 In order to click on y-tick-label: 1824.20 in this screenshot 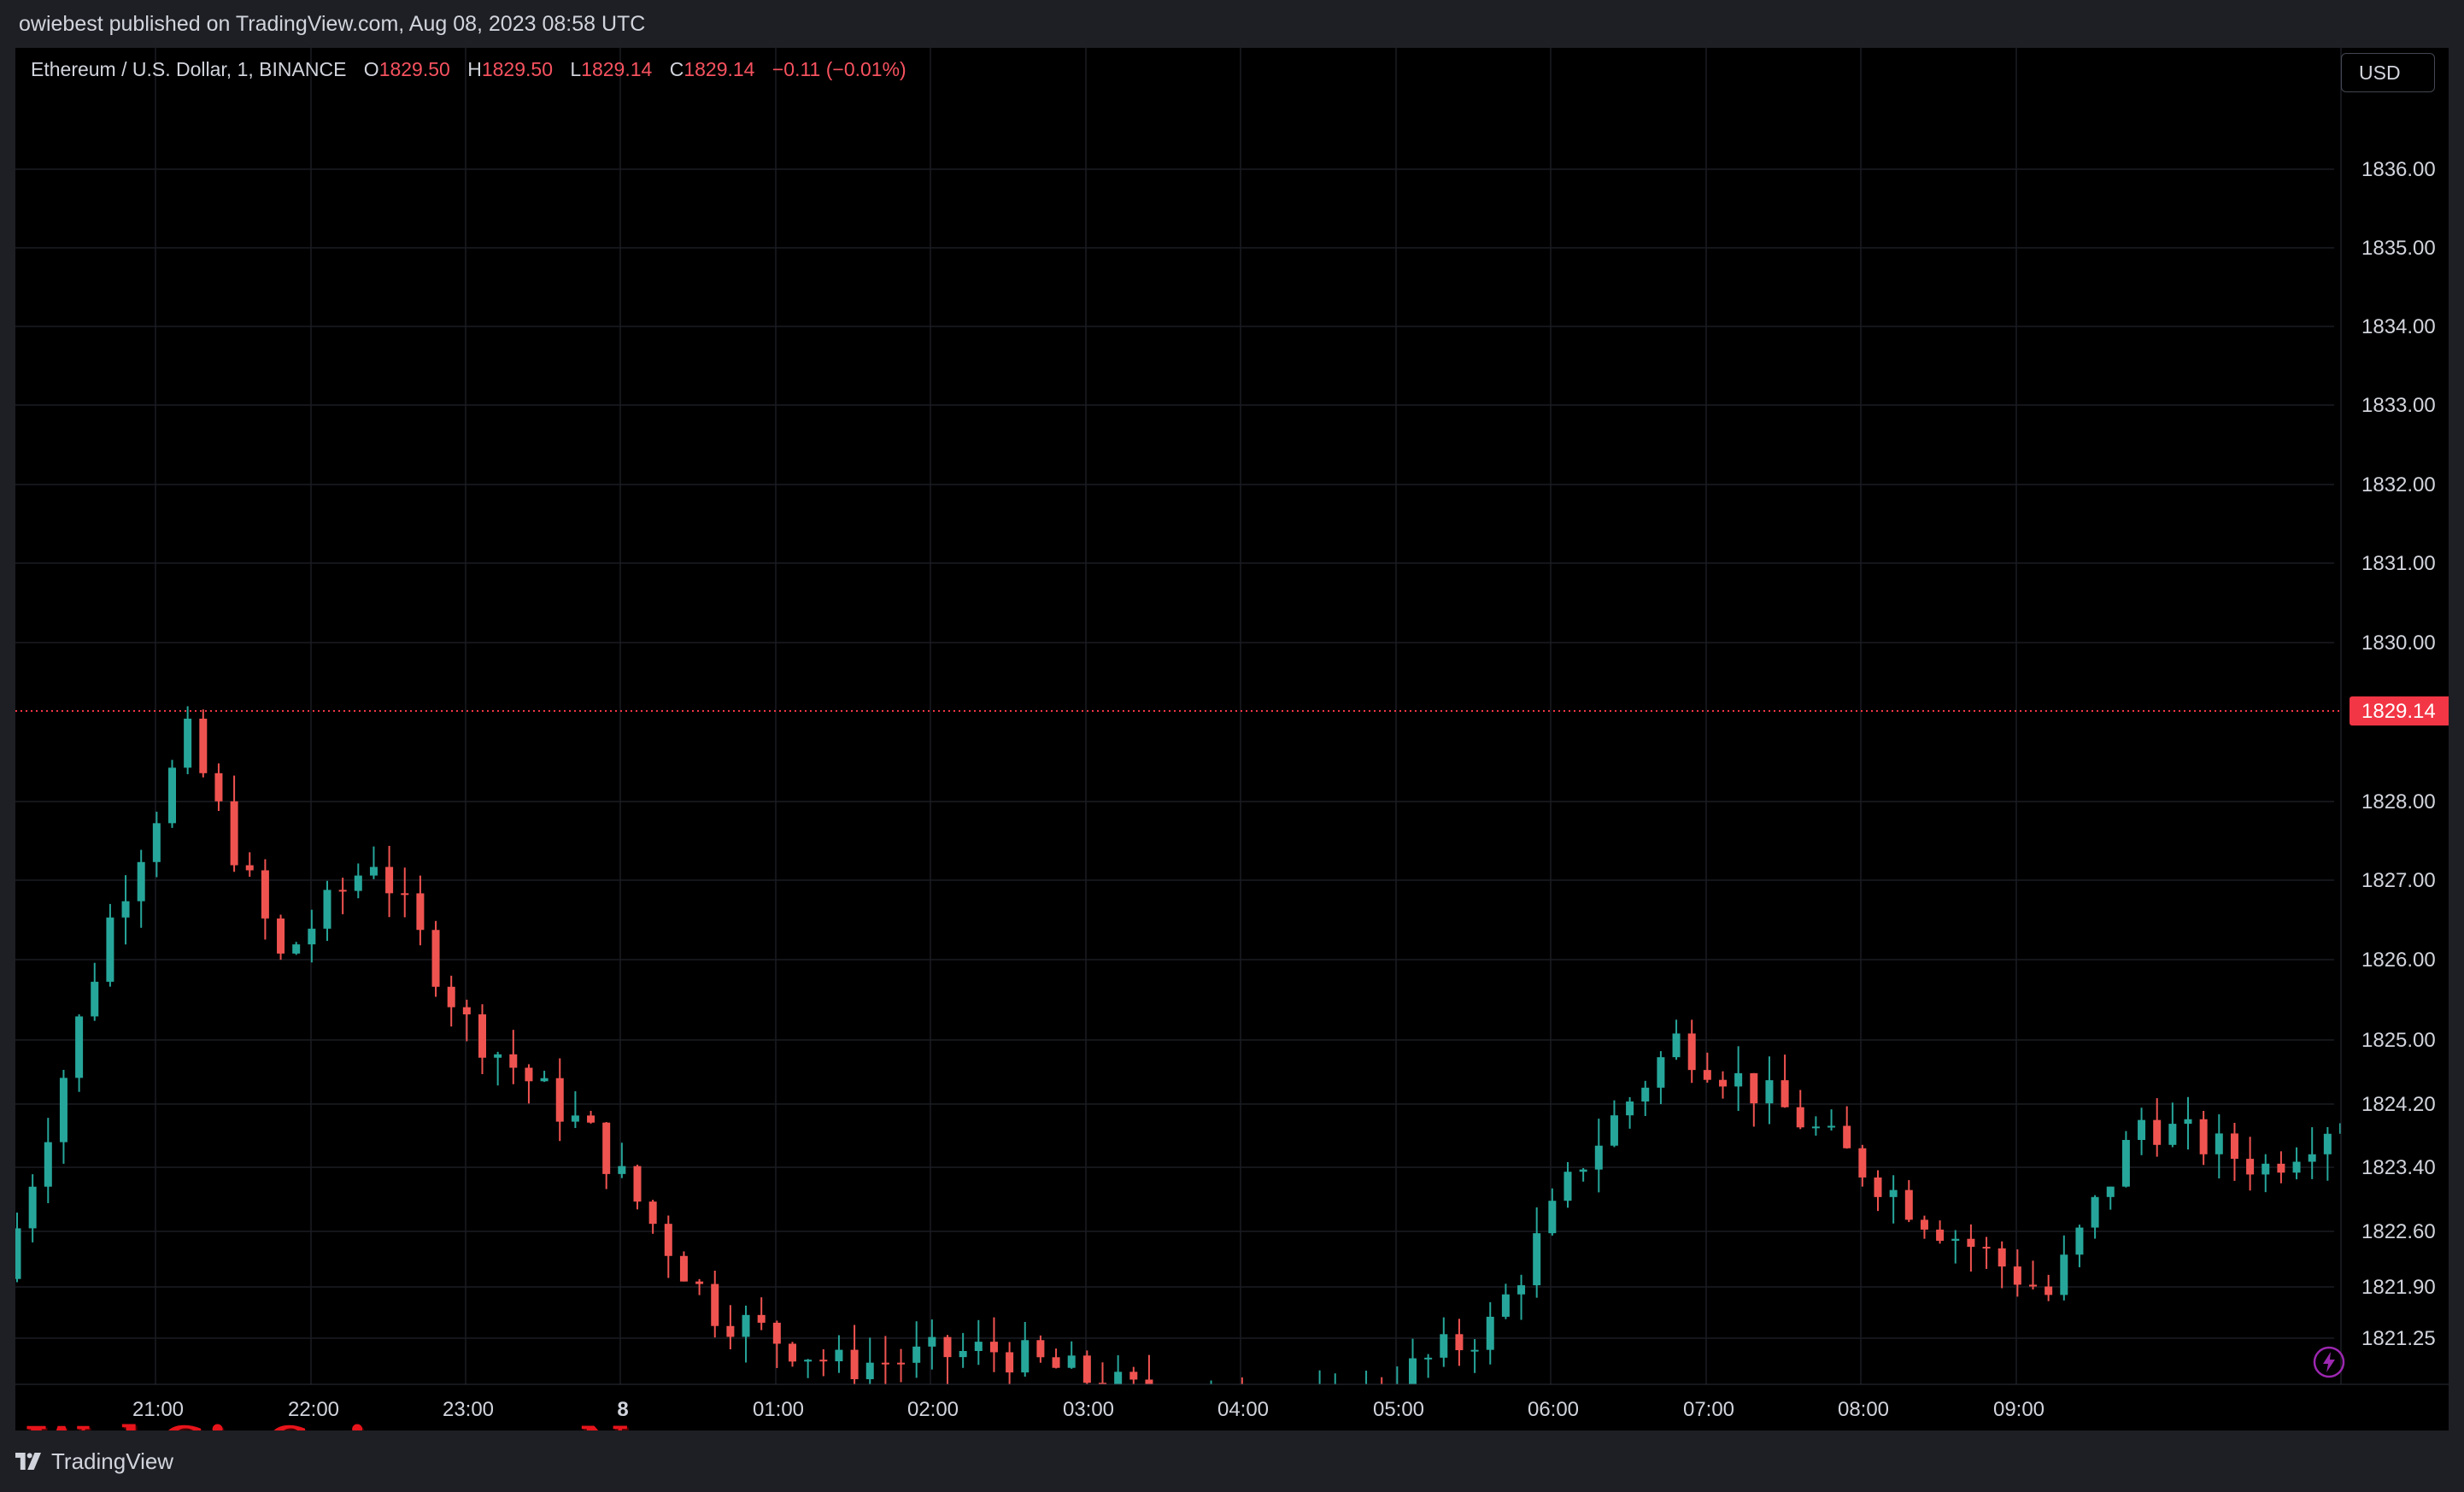, I will do `click(2398, 1104)`.